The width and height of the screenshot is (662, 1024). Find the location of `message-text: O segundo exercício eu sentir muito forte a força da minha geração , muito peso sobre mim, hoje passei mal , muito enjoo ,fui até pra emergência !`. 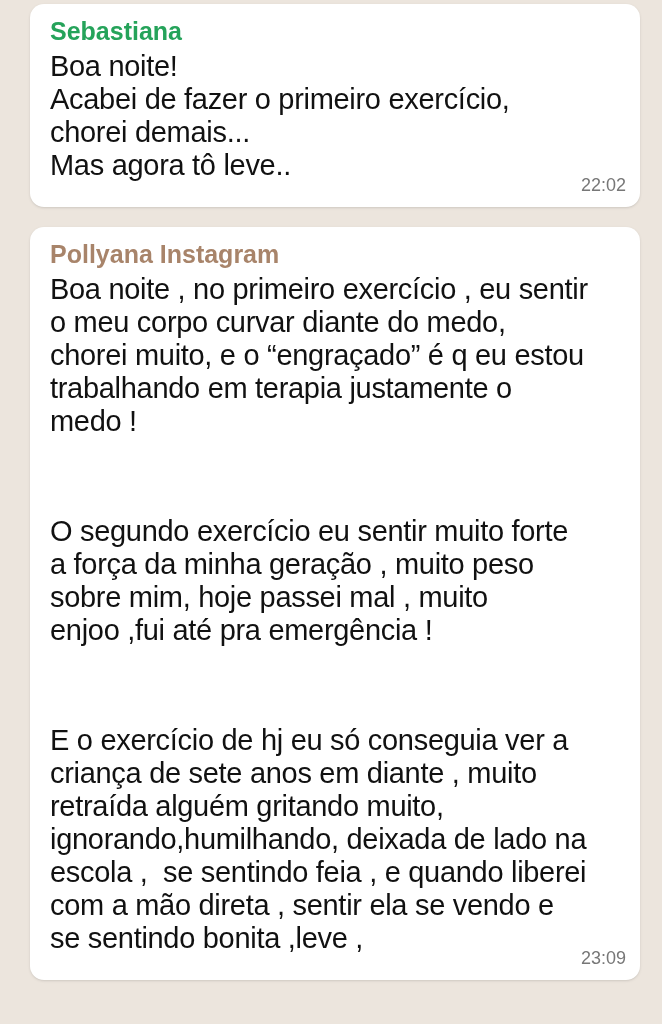

message-text: O segundo exercício eu sentir muito forte a força da minha geração , muito peso sobre mim, hoje passei mal , muito enjoo ,fui até pra emergência ! is located at coordinates (310, 581).